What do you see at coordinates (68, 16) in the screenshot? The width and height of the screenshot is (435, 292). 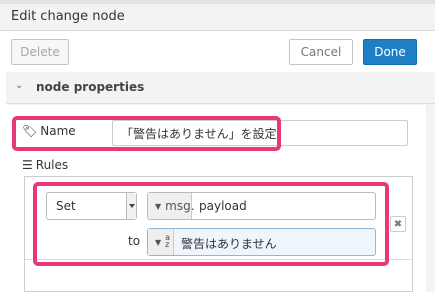 I see `page-title: Edit change node` at bounding box center [68, 16].